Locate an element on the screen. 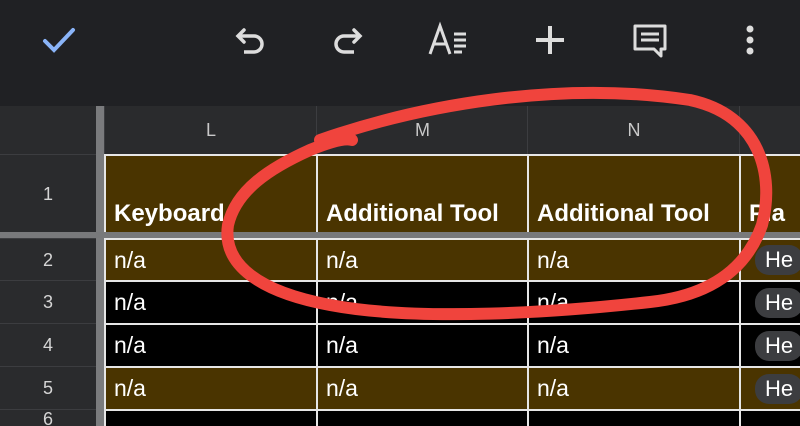 The width and height of the screenshot is (800, 426). cell-n2: n/a is located at coordinates (633, 259).